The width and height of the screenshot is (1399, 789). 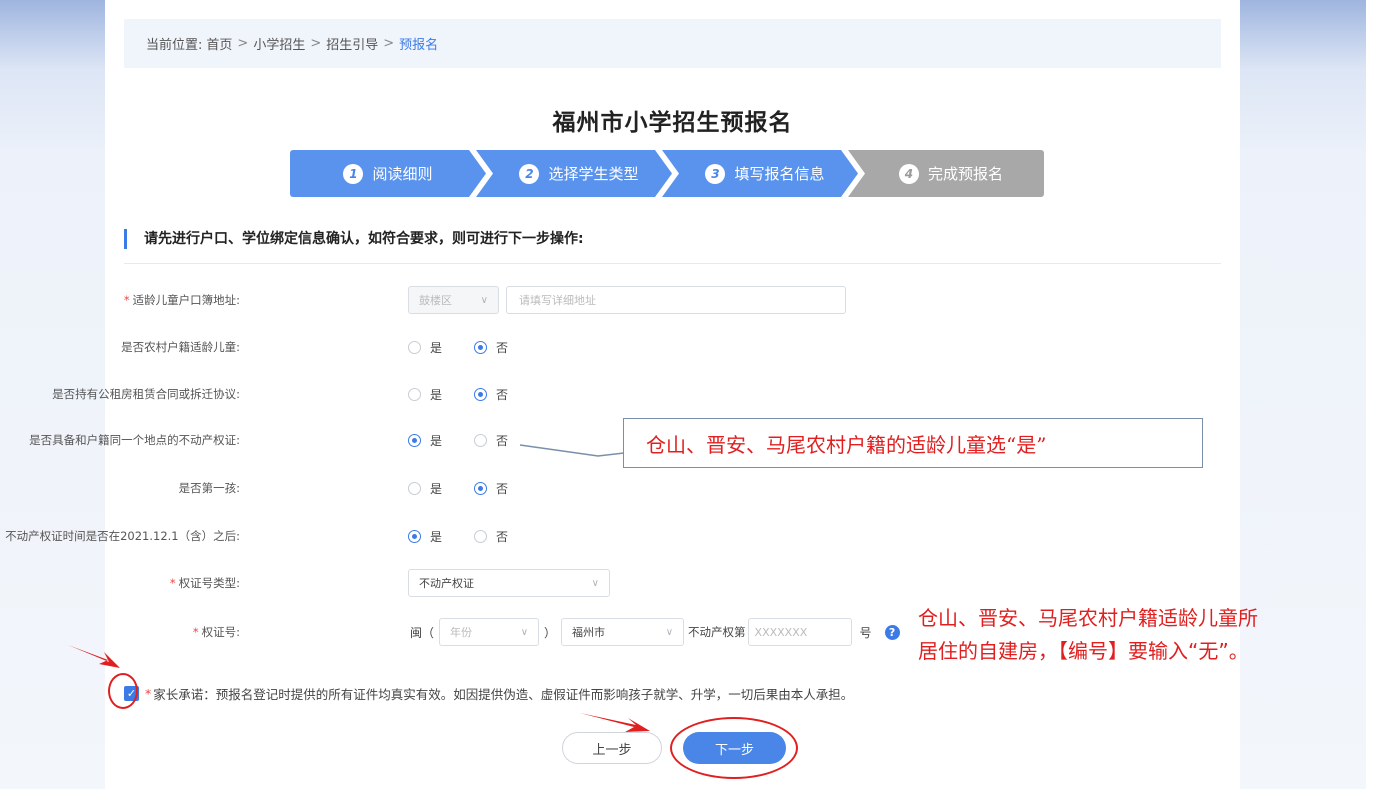 I want to click on breadcrumb-primary-enrollment: 小学招生, so click(x=279, y=43).